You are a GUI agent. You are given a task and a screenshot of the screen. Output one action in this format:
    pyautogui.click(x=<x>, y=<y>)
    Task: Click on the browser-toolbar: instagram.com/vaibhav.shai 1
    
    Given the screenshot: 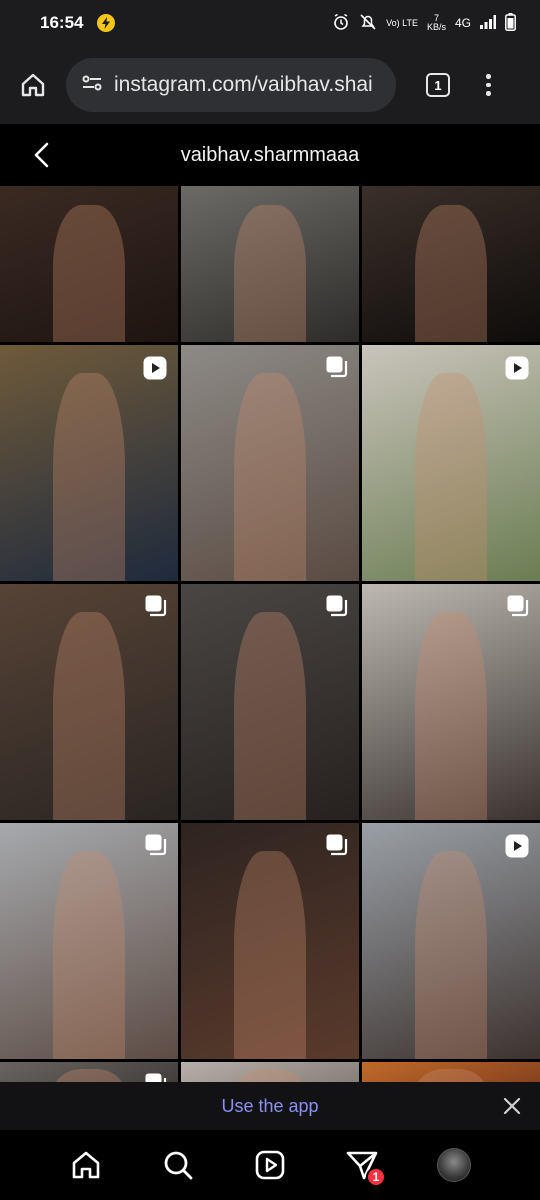 What is the action you would take?
    pyautogui.click(x=270, y=85)
    